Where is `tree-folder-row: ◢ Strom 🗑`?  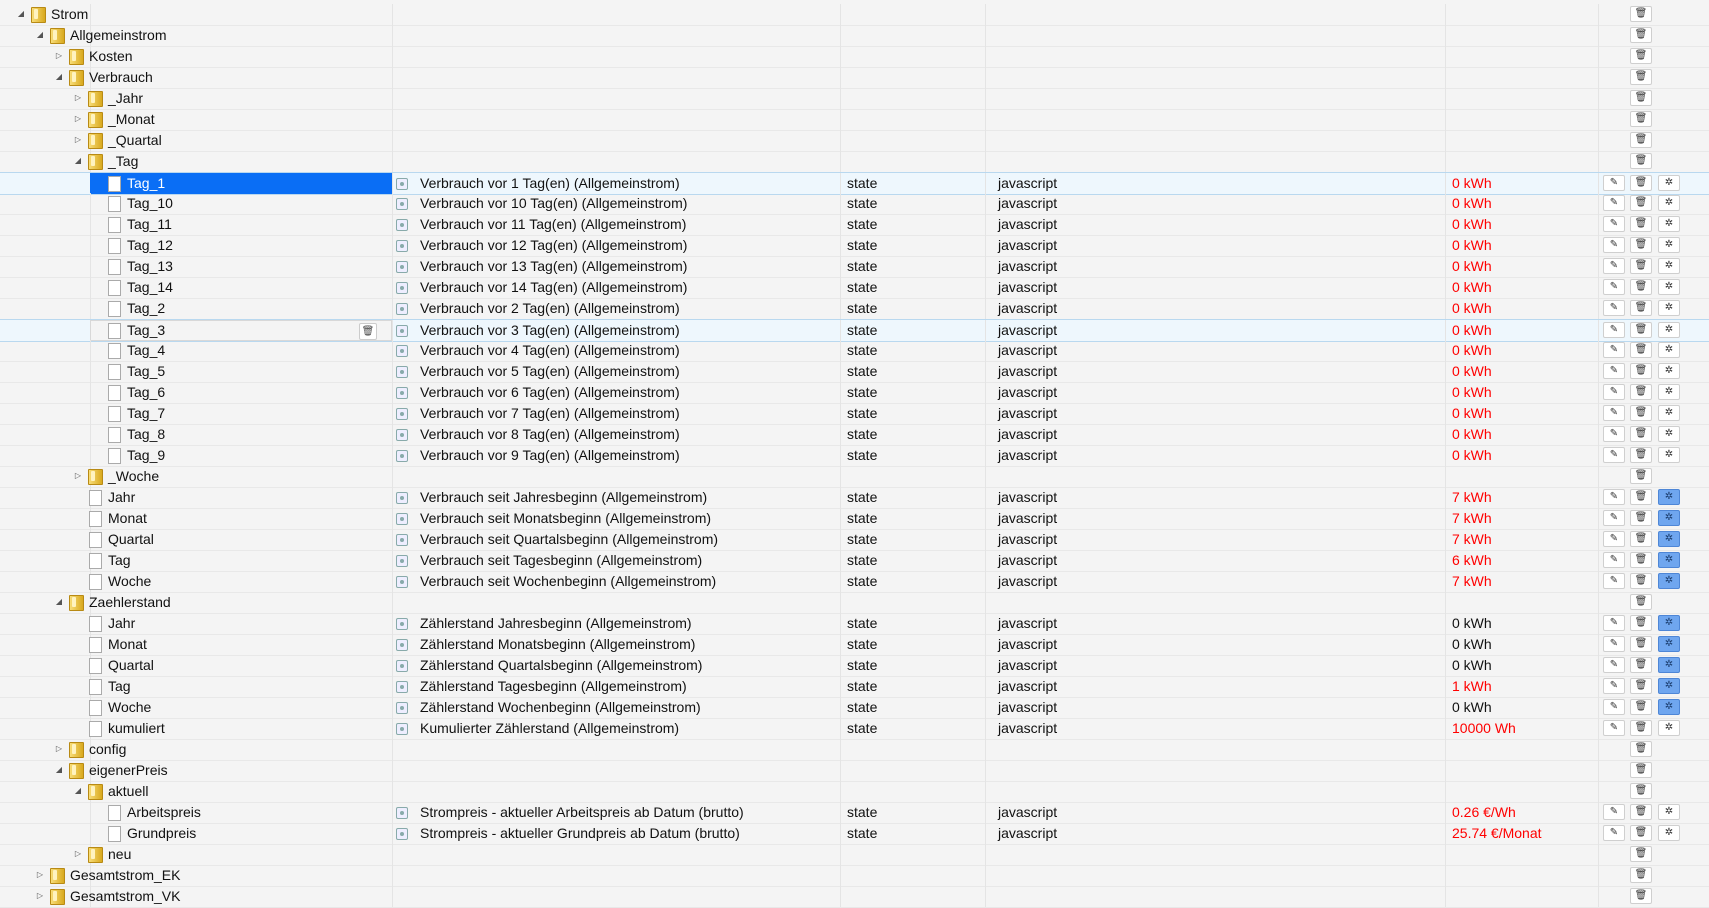
tree-folder-row: ◢ Strom 🗑 is located at coordinates (854, 15).